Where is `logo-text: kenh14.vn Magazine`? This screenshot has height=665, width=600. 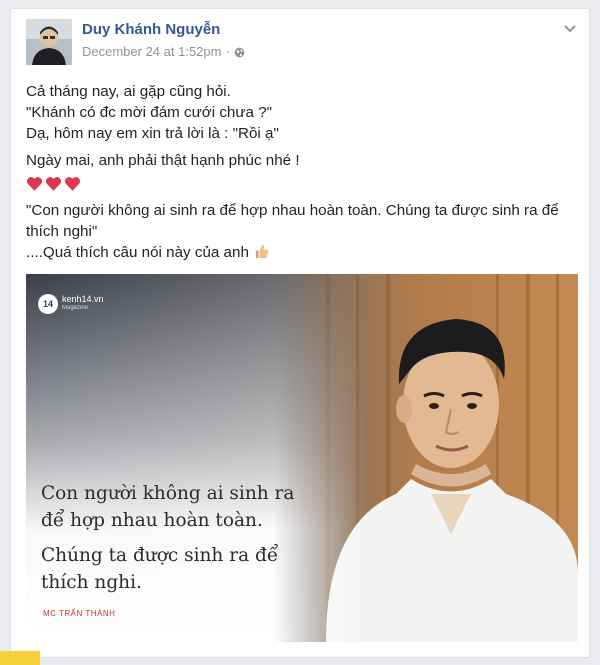 logo-text: kenh14.vn Magazine is located at coordinates (83, 304).